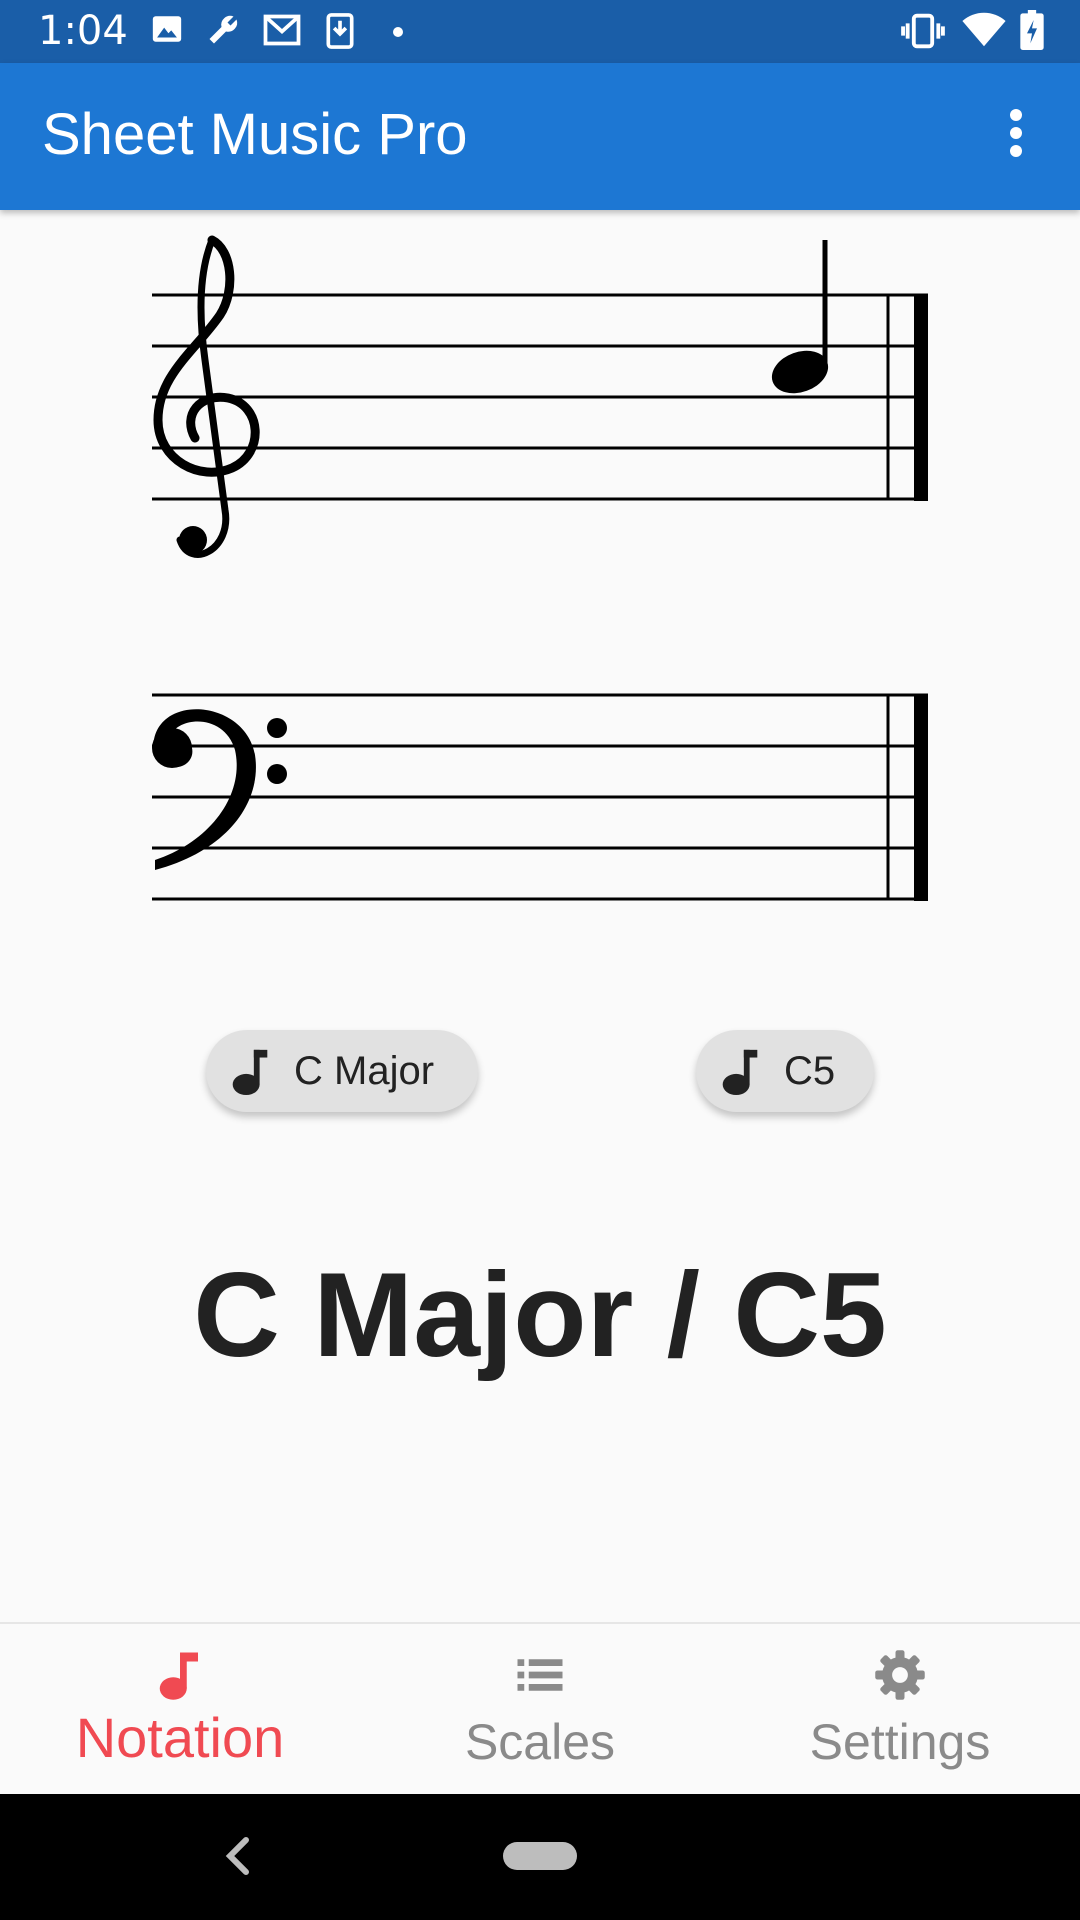  Describe the element at coordinates (540, 31) in the screenshot. I see `status-bar: 1:04` at that location.